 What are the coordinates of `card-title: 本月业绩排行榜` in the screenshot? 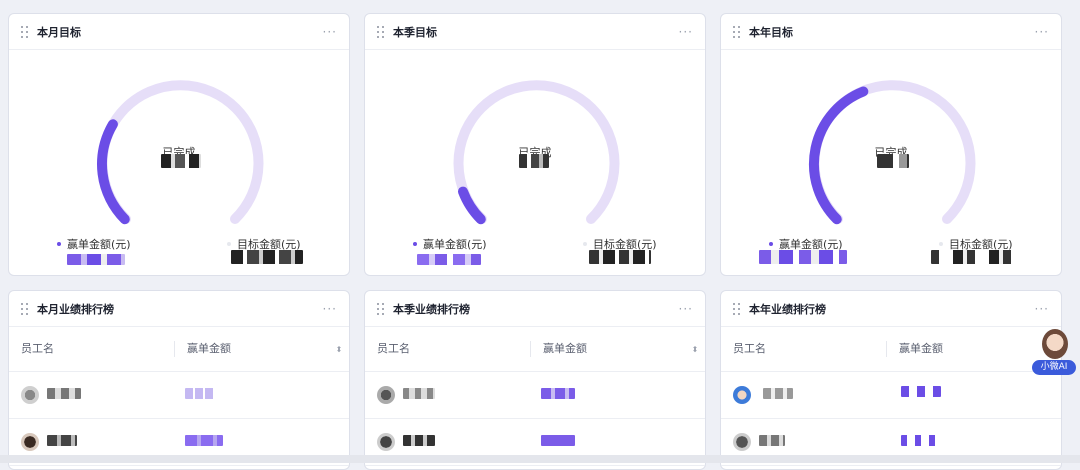 It's located at (75, 309).